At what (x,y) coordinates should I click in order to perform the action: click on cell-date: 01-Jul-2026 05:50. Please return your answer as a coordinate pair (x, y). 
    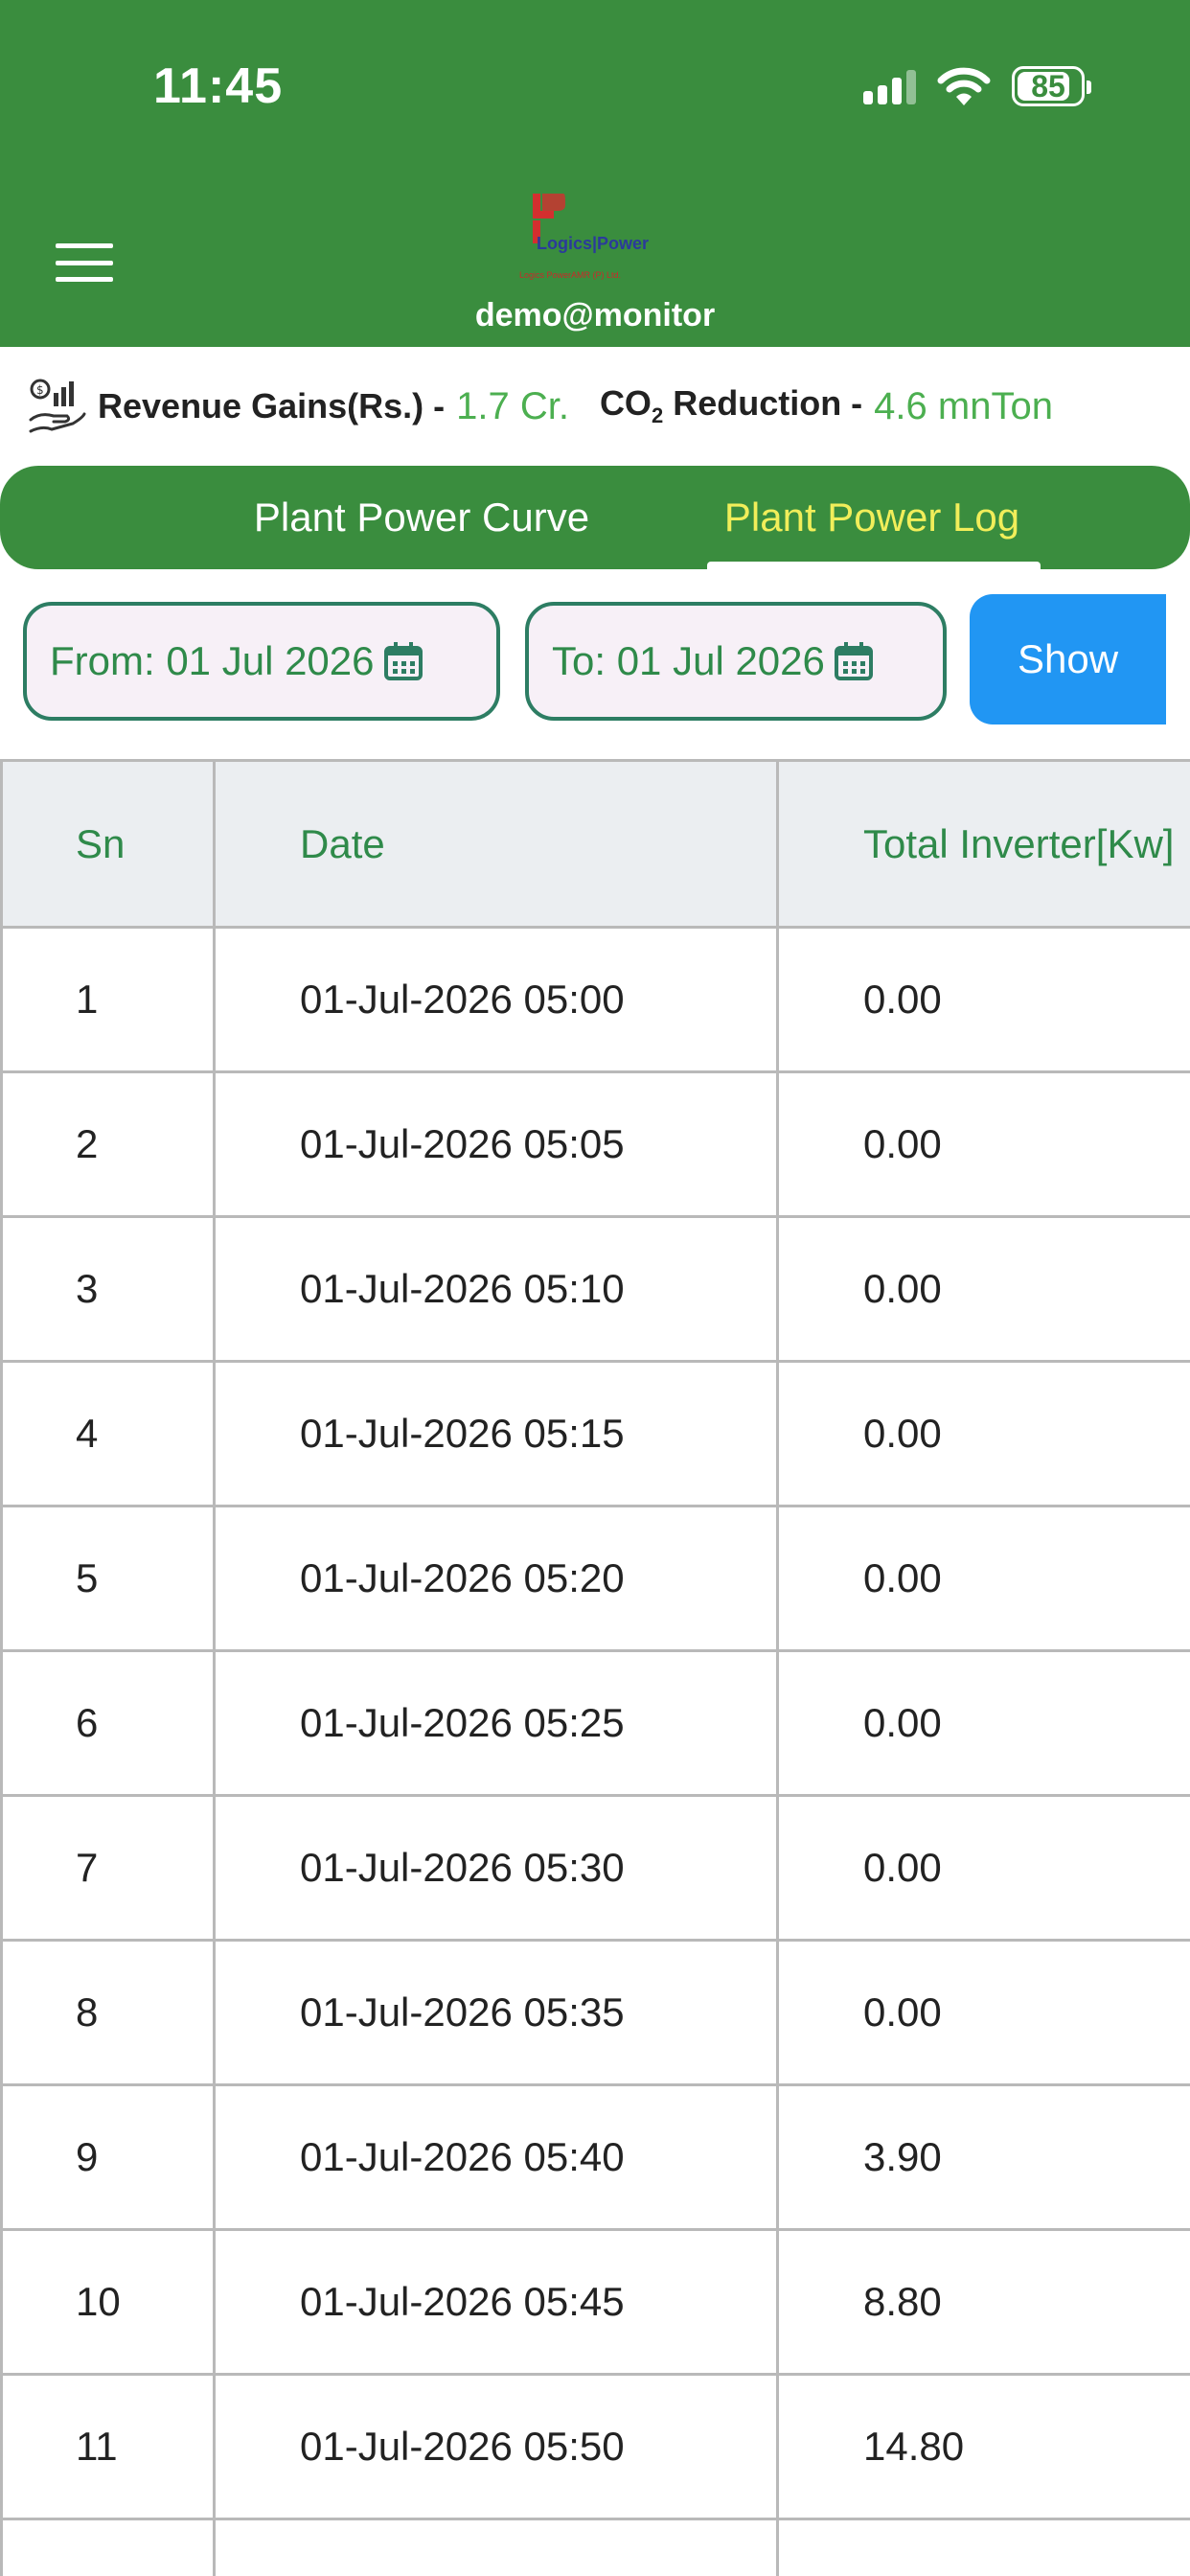
    Looking at the image, I should click on (496, 2446).